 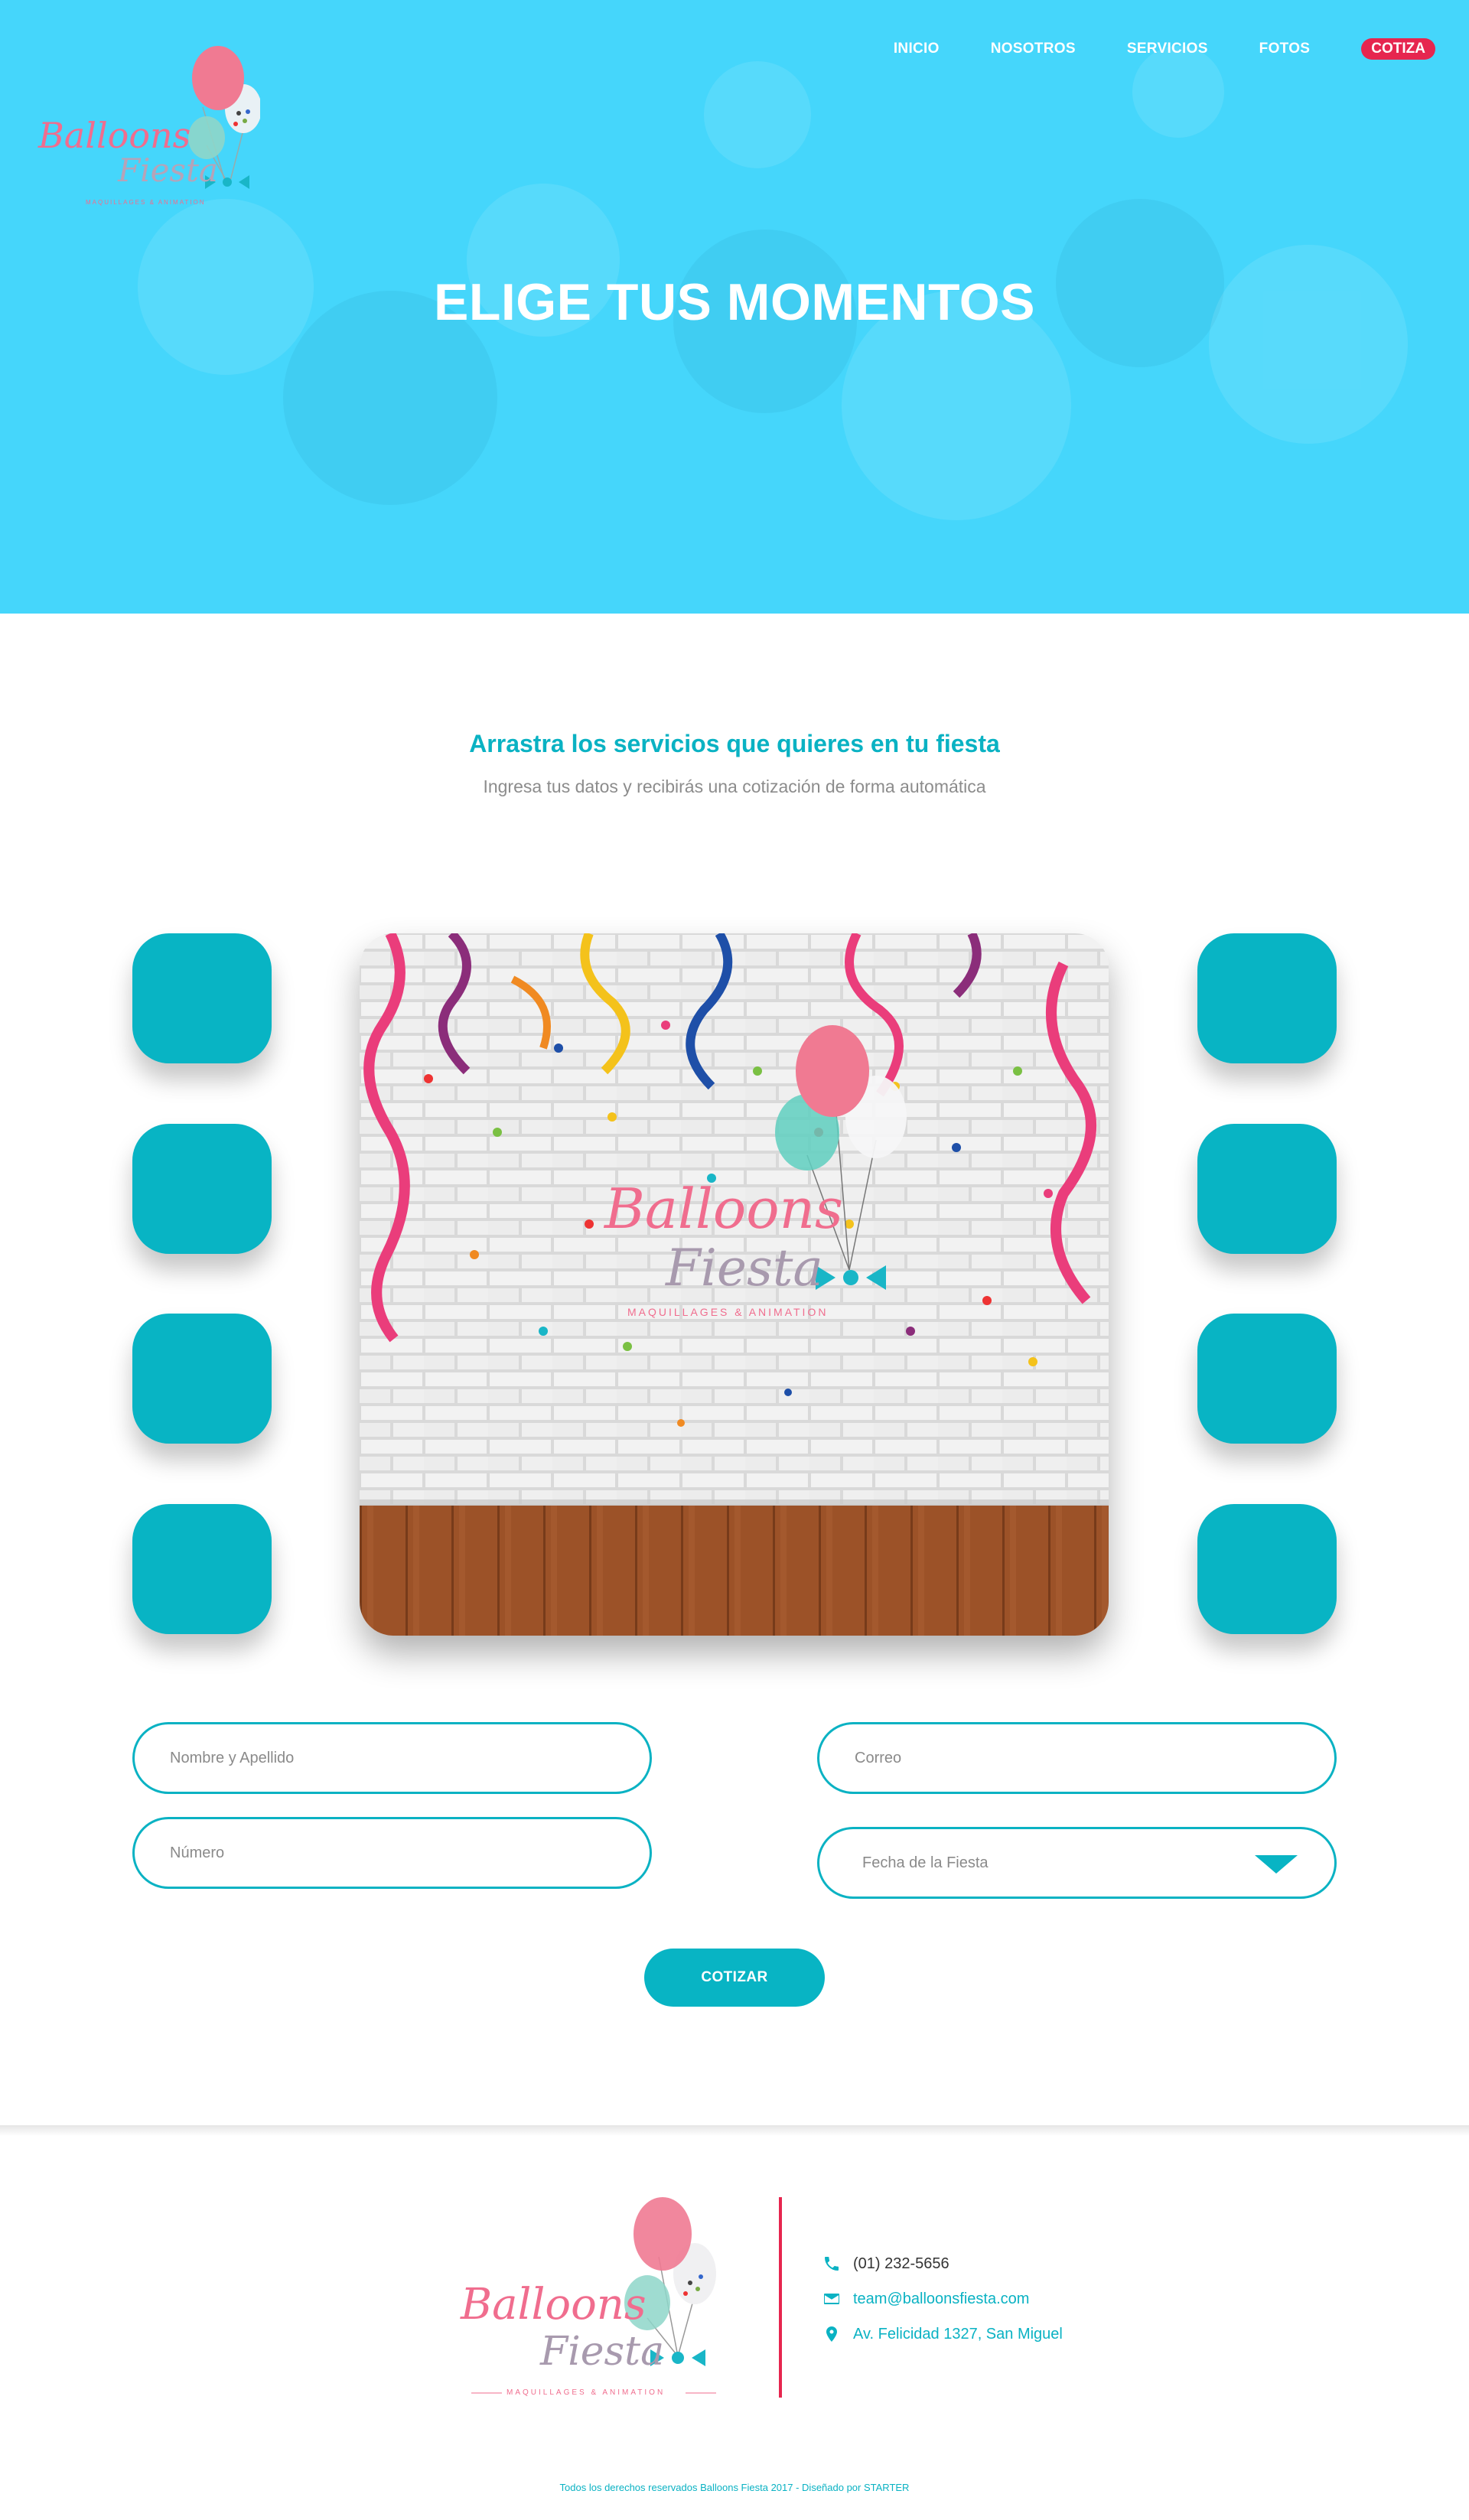 I want to click on svg-text: Balloons, so click(x=723, y=1209).